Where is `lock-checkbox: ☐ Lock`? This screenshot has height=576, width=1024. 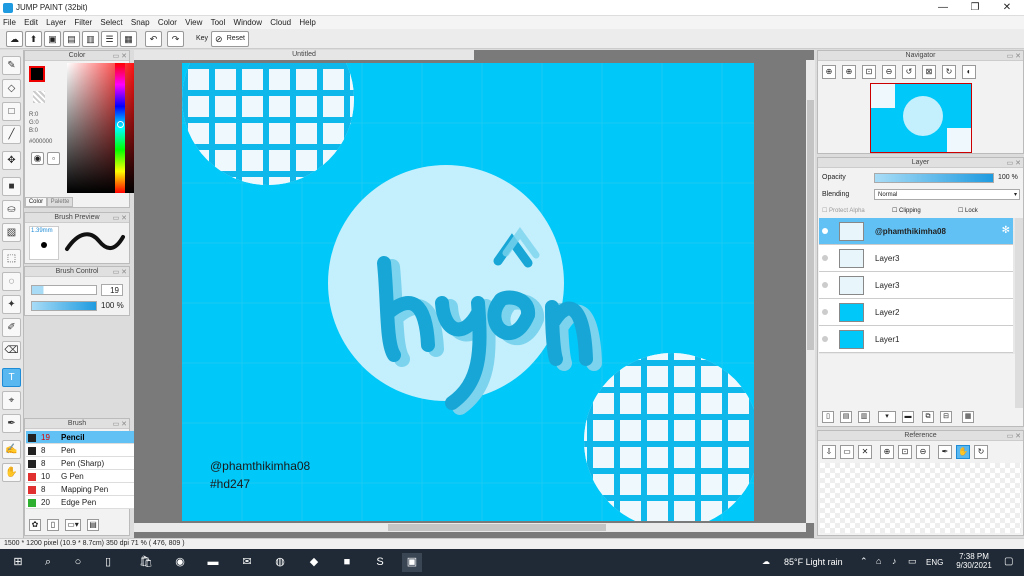 lock-checkbox: ☐ Lock is located at coordinates (968, 210).